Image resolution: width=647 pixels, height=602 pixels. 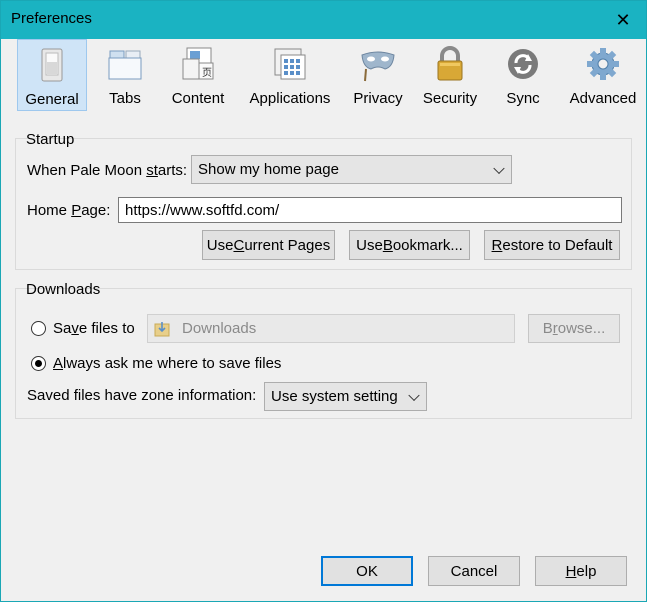 I want to click on tab-privacy: Privacy, so click(x=378, y=75).